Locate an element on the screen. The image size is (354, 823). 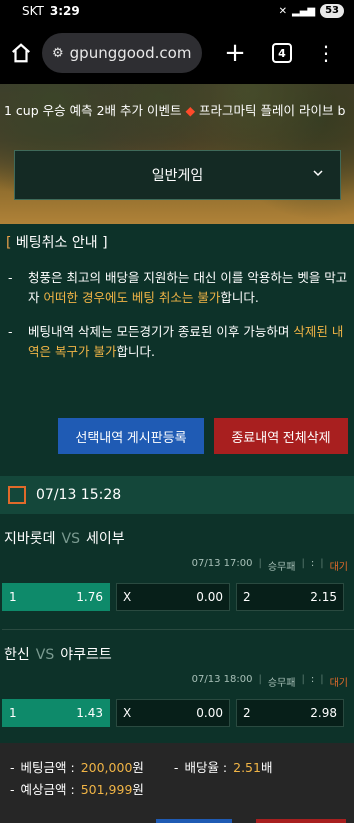
bracket-open: [ is located at coordinates (9, 243).